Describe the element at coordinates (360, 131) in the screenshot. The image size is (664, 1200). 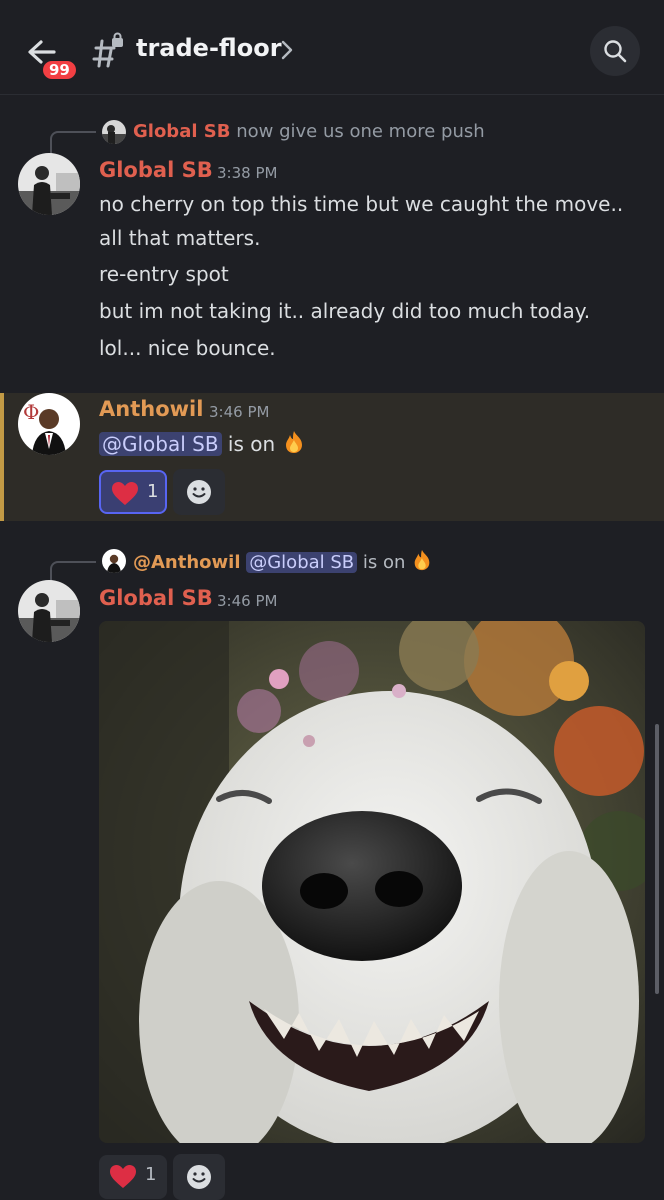
I see `reply-snippet: now give us one more push` at that location.